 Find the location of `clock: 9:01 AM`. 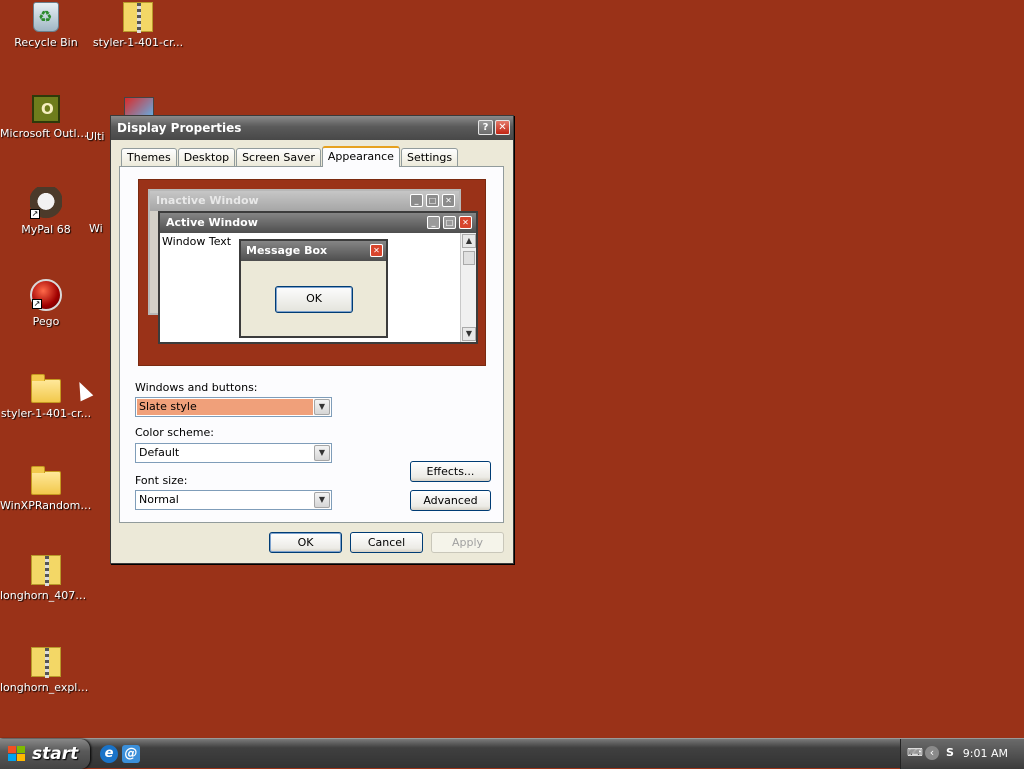

clock: 9:01 AM is located at coordinates (985, 753).